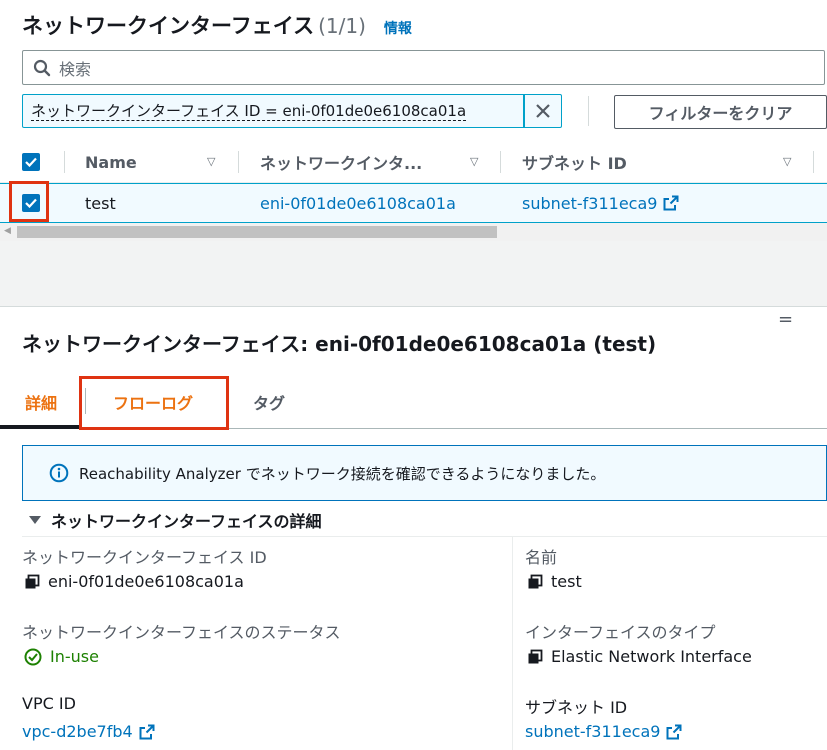 The image size is (827, 750). Describe the element at coordinates (100, 203) in the screenshot. I see `row-name: test` at that location.